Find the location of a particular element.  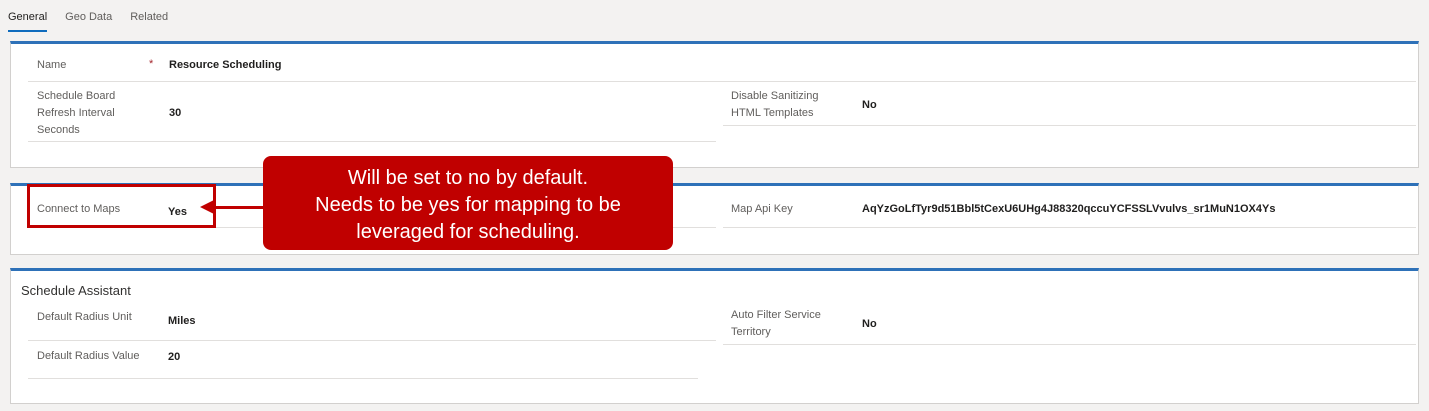

map-api-key-label: Map Api Key is located at coordinates (762, 209).